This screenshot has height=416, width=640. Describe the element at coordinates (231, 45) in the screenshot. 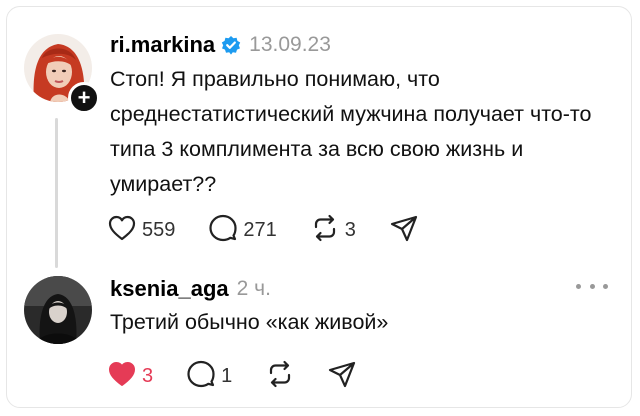

I see `verified-badge-icon` at that location.